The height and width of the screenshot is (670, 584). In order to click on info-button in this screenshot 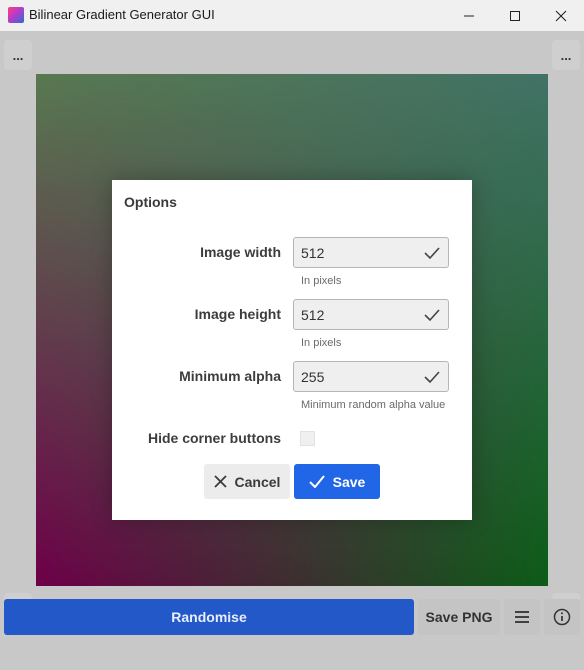, I will do `click(562, 617)`.